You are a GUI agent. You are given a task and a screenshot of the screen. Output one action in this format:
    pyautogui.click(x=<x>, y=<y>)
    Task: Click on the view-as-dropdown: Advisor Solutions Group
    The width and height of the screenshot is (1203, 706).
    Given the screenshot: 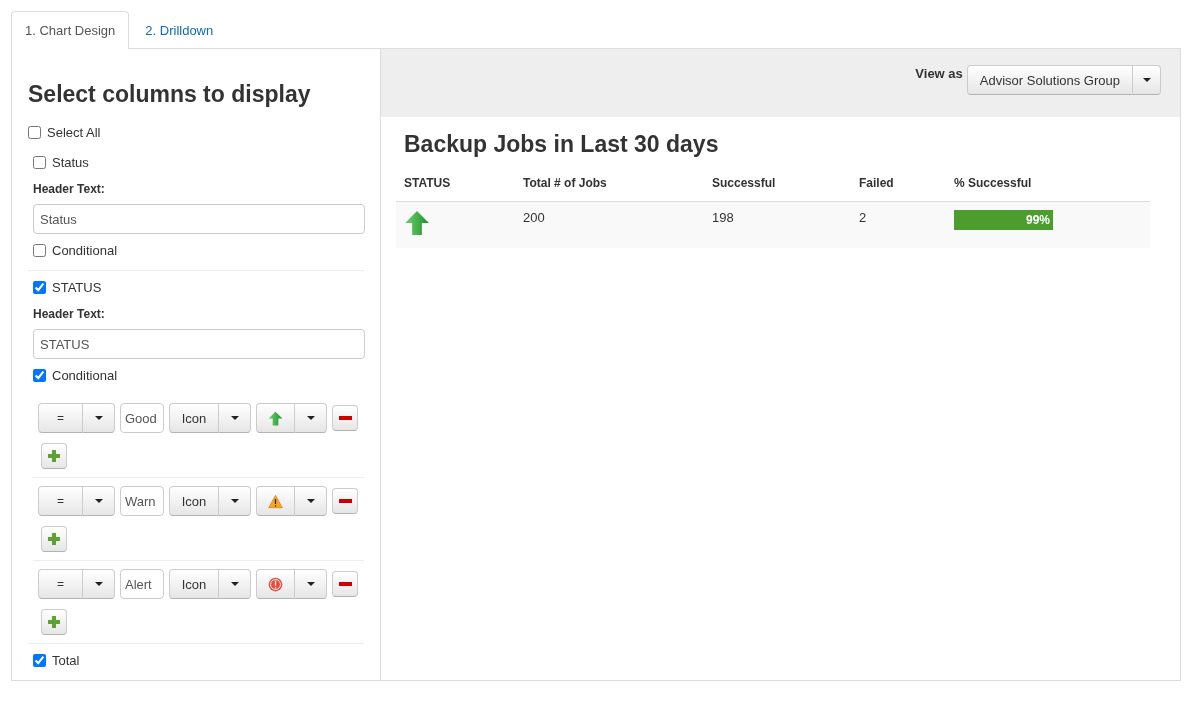 What is the action you would take?
    pyautogui.click(x=1049, y=80)
    